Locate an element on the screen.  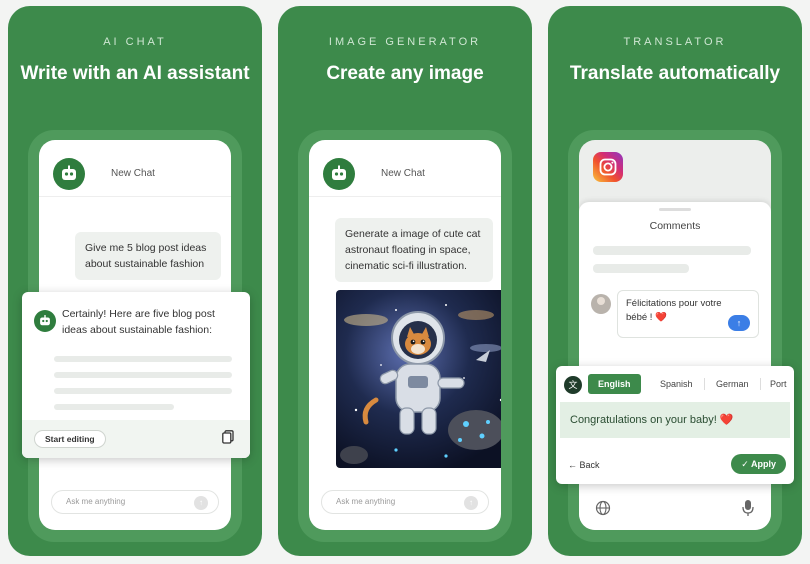
back-arrow-icon: ← is located at coordinates (572, 465).